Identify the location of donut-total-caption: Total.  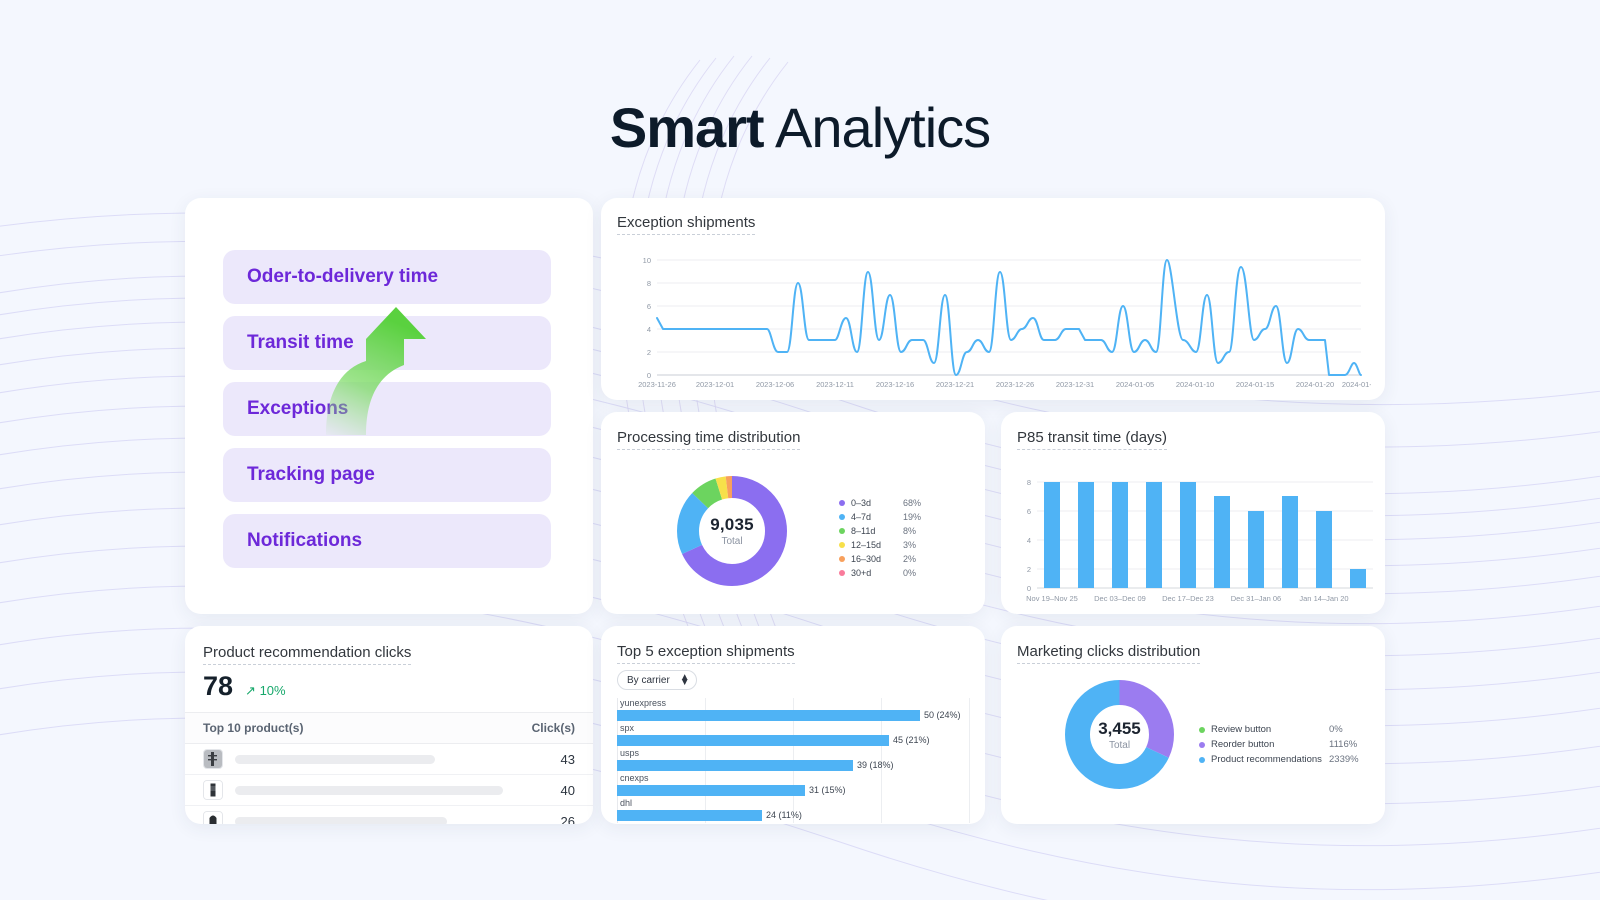
(1119, 745).